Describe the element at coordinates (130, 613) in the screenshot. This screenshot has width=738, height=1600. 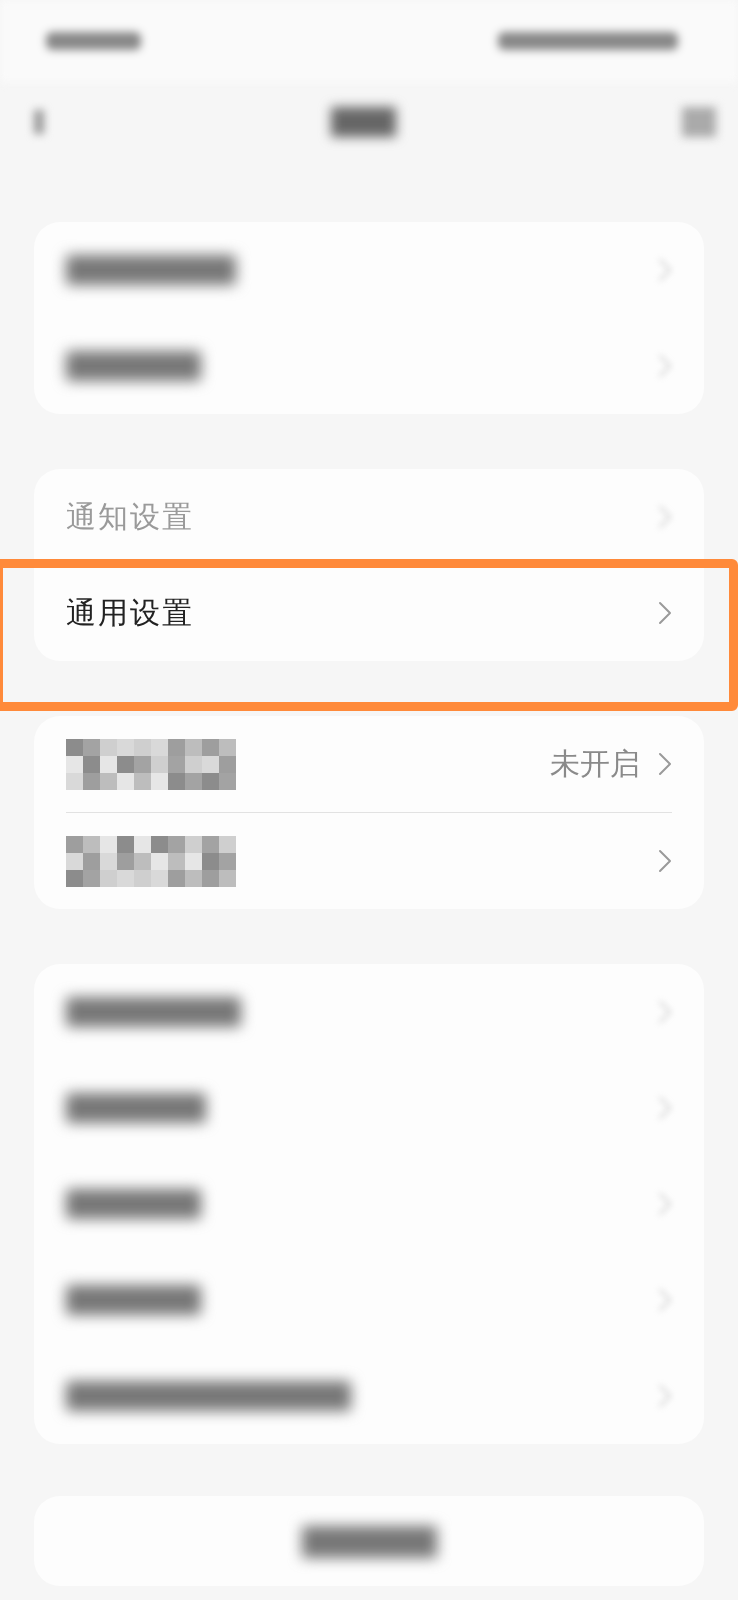
I see `settings-item: 通用设置` at that location.